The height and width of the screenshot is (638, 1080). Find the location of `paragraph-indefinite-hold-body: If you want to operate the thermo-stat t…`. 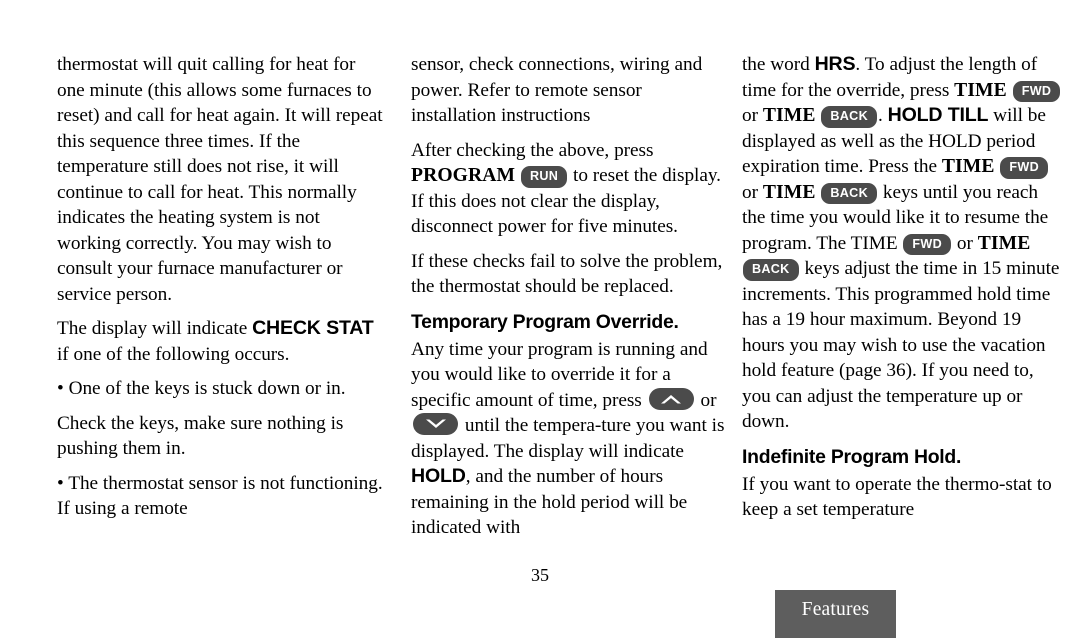

paragraph-indefinite-hold-body: If you want to operate the thermo-stat t… is located at coordinates (897, 497).